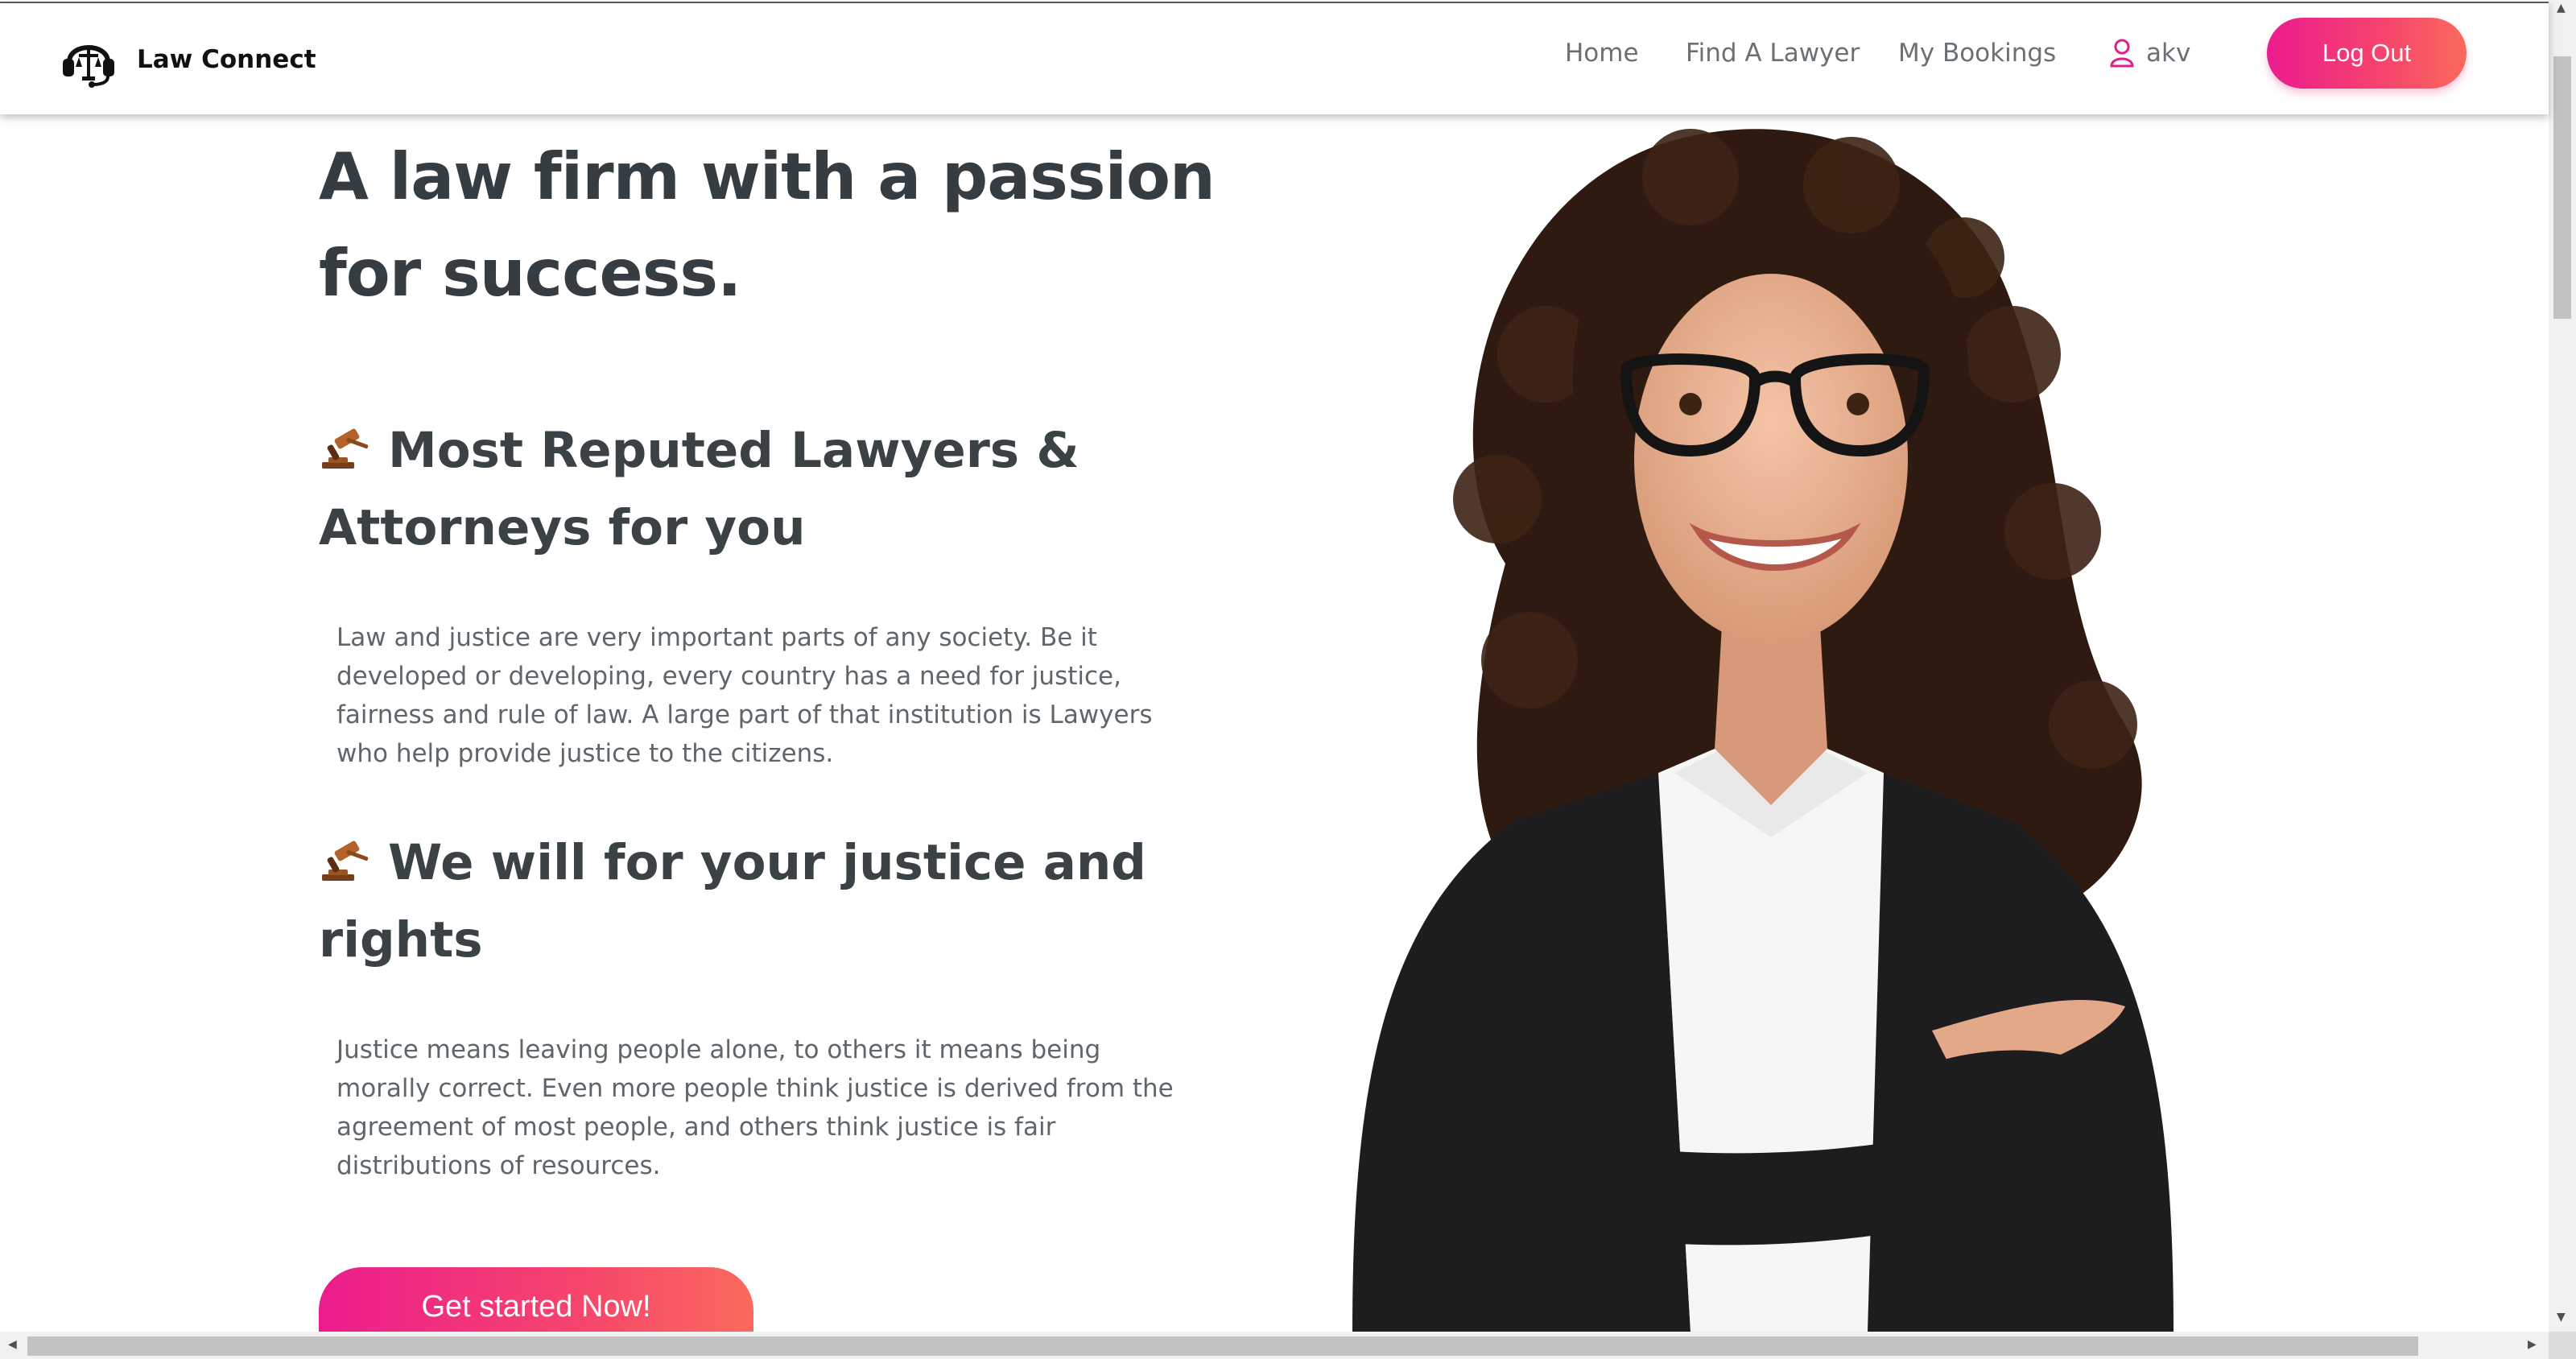 The height and width of the screenshot is (1359, 2576). I want to click on horizontal-scrollbar-thumb, so click(1222, 1346).